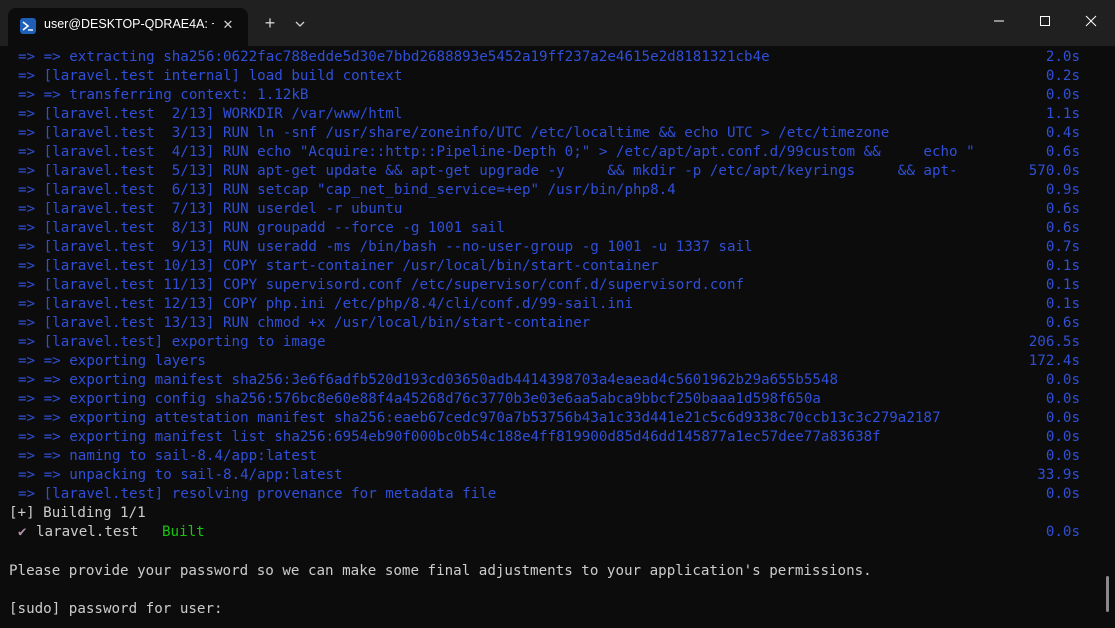 Image resolution: width=1115 pixels, height=628 pixels. What do you see at coordinates (549, 609) in the screenshot?
I see `sudo-prompt: [sudo] password for user:` at bounding box center [549, 609].